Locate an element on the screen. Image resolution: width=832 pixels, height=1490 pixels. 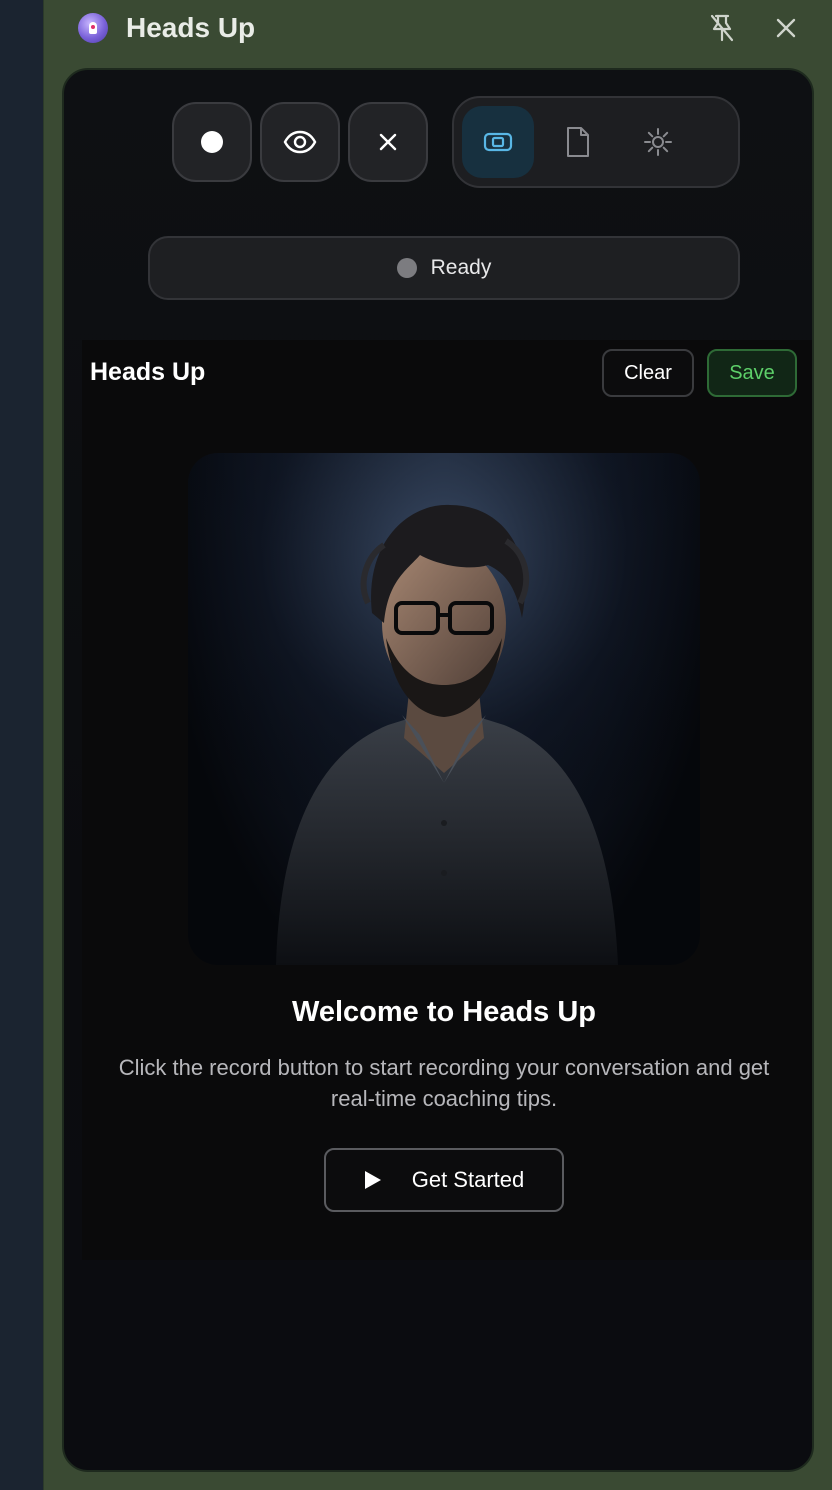
close-window-button is located at coordinates (786, 28).